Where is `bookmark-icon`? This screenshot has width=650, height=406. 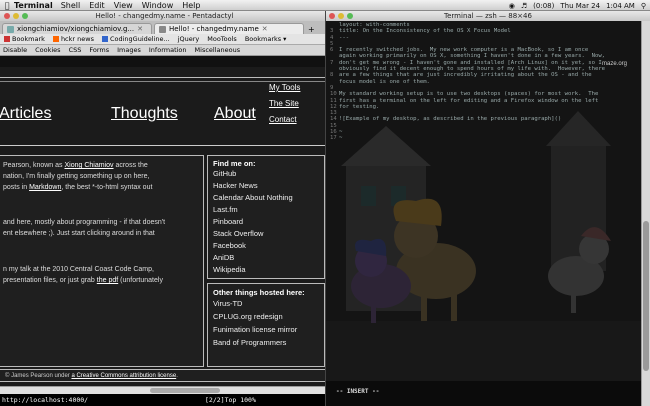
bookmark-icon is located at coordinates (7, 39).